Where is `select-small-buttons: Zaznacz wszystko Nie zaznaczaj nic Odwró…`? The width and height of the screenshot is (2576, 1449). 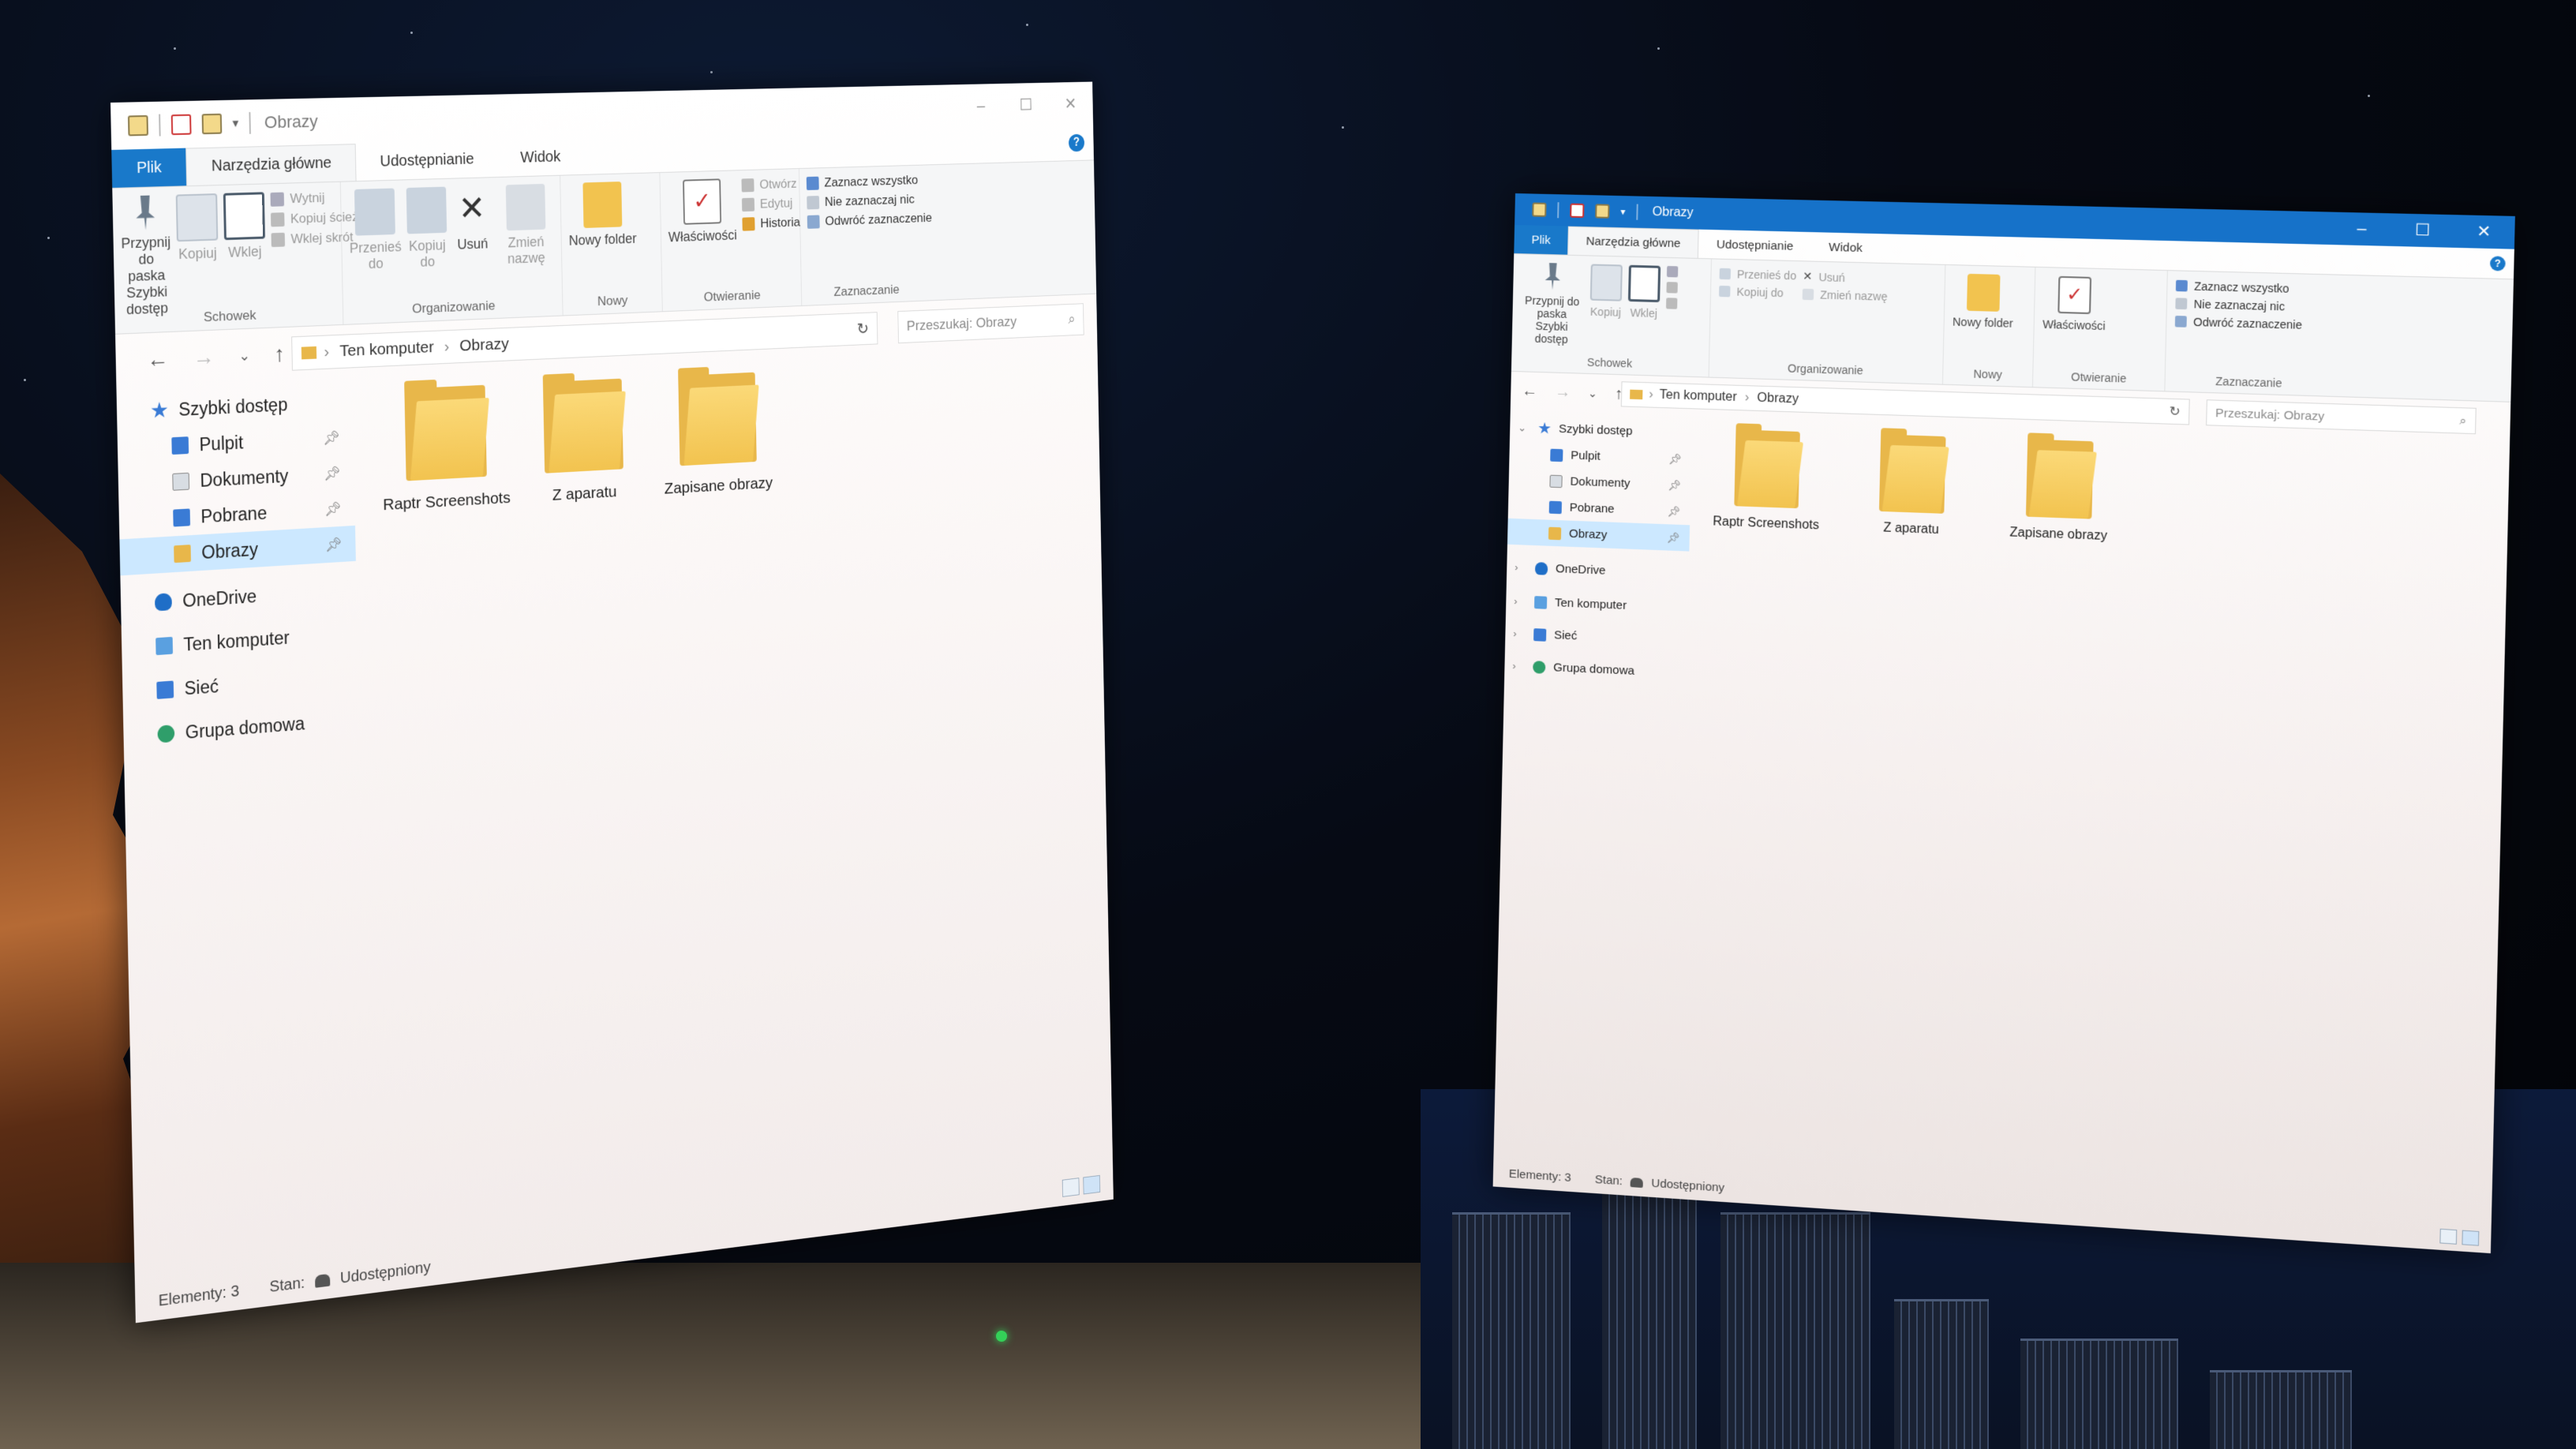
select-small-buttons: Zaznacz wszystko Nie zaznaczaj nic Odwró… is located at coordinates (2238, 305).